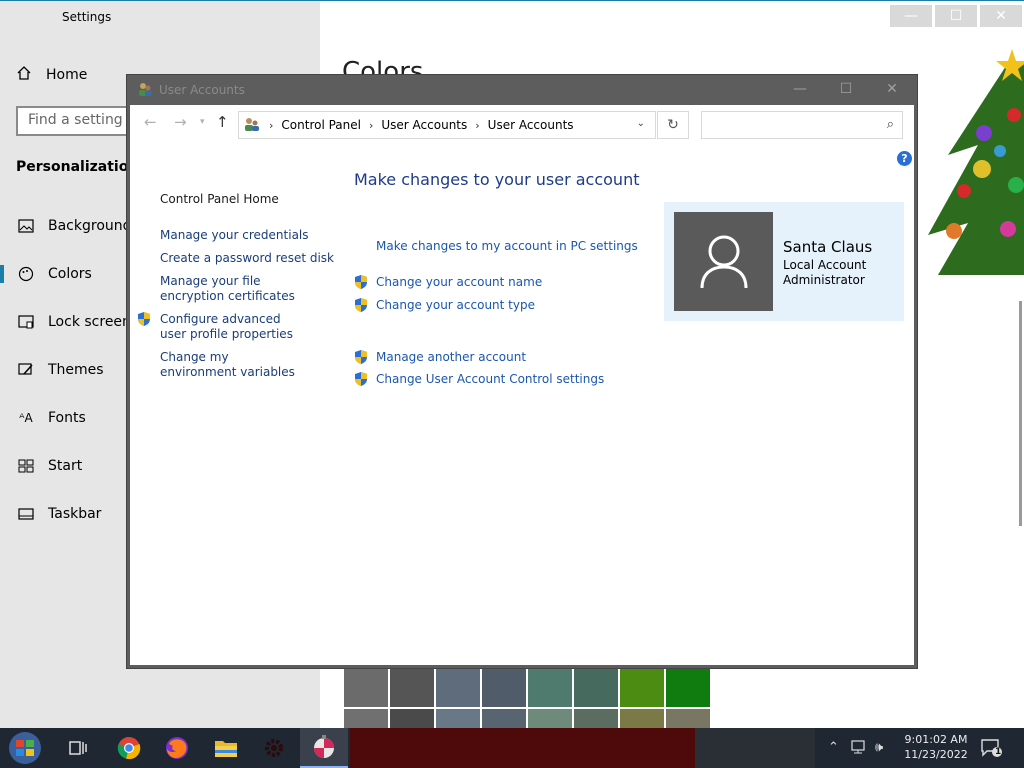  What do you see at coordinates (321, 125) in the screenshot?
I see `breadcrumb-control-panel: Control Panel` at bounding box center [321, 125].